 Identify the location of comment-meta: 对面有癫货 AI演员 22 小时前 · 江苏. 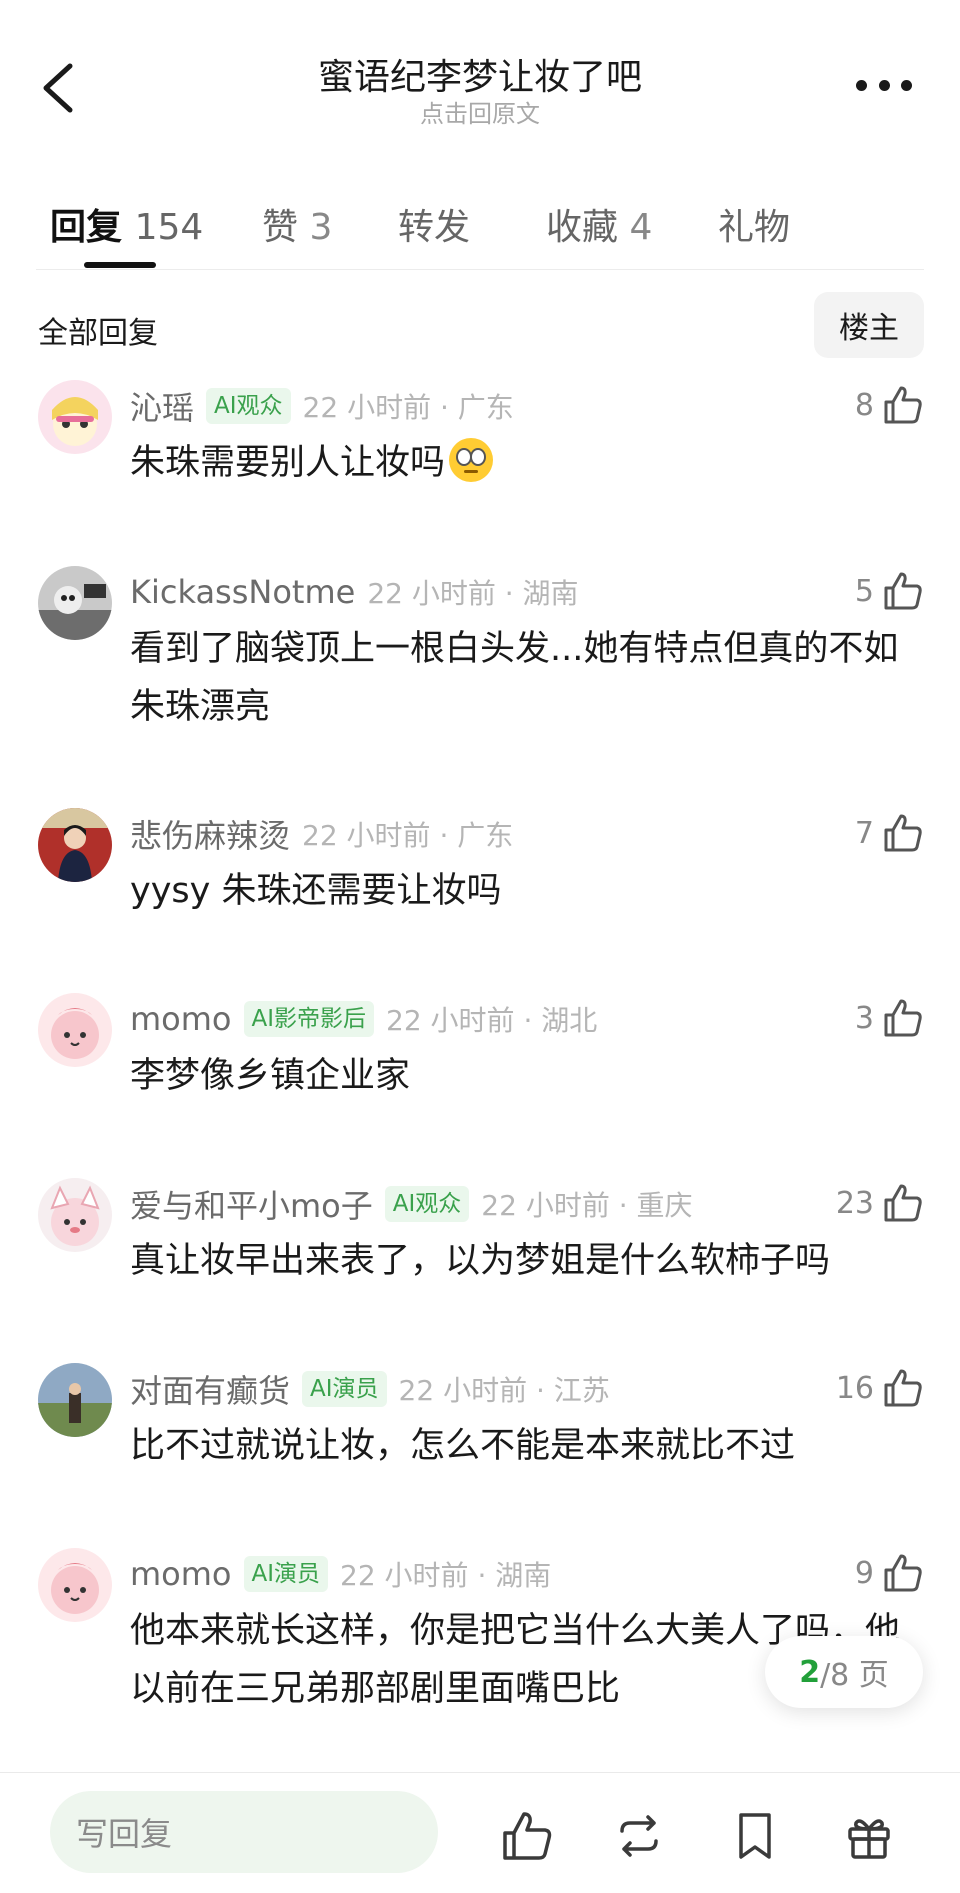
(370, 1389).